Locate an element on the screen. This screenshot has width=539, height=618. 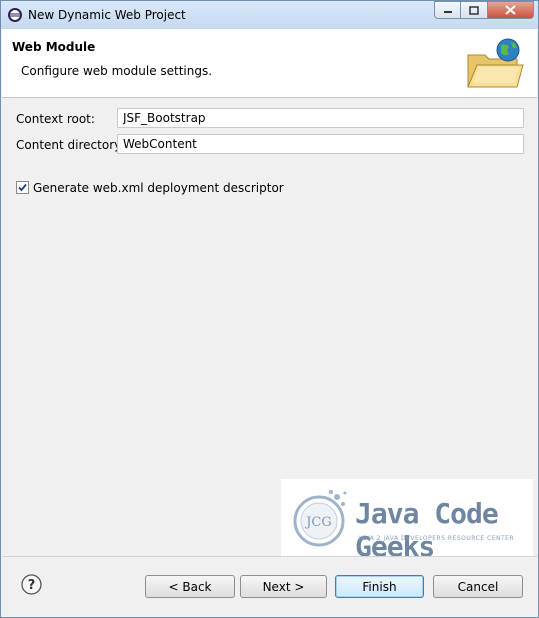
generate-webxml-checkbox is located at coordinates (22, 187).